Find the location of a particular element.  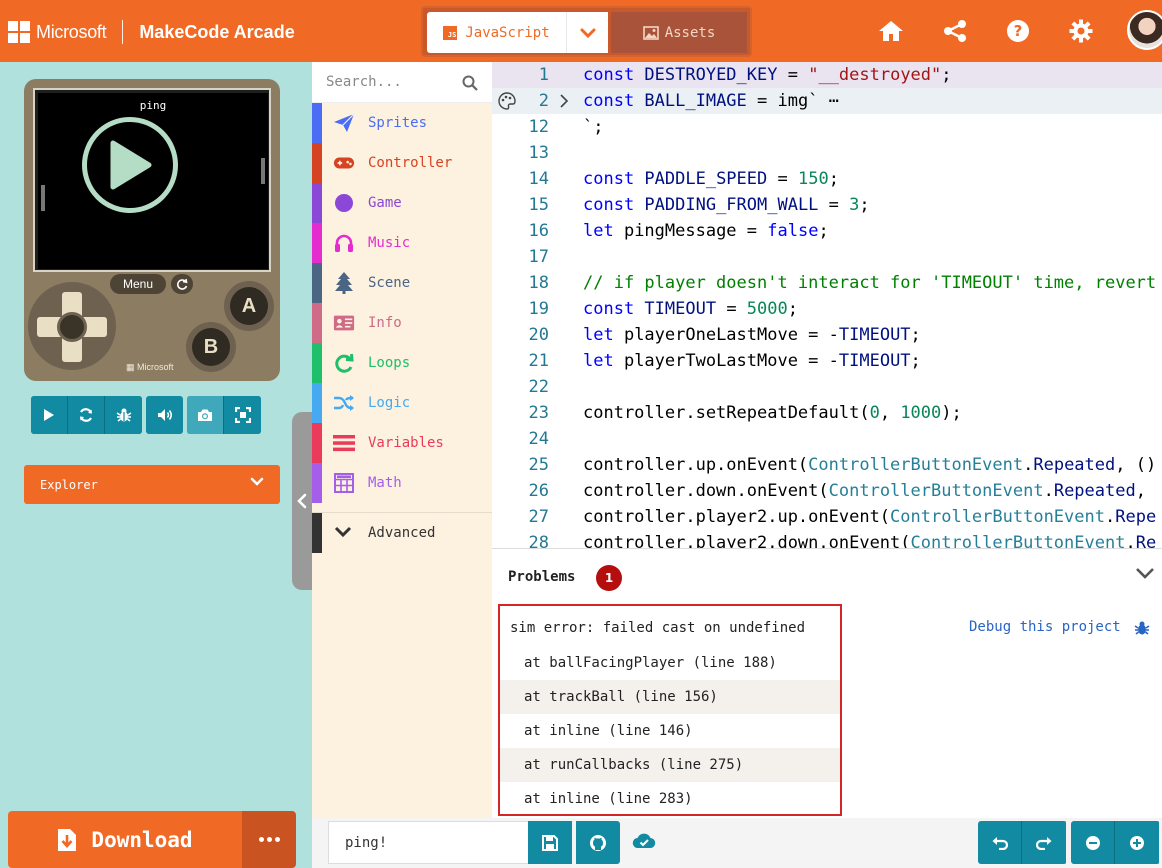

code-token: , is located at coordinates (890, 413).